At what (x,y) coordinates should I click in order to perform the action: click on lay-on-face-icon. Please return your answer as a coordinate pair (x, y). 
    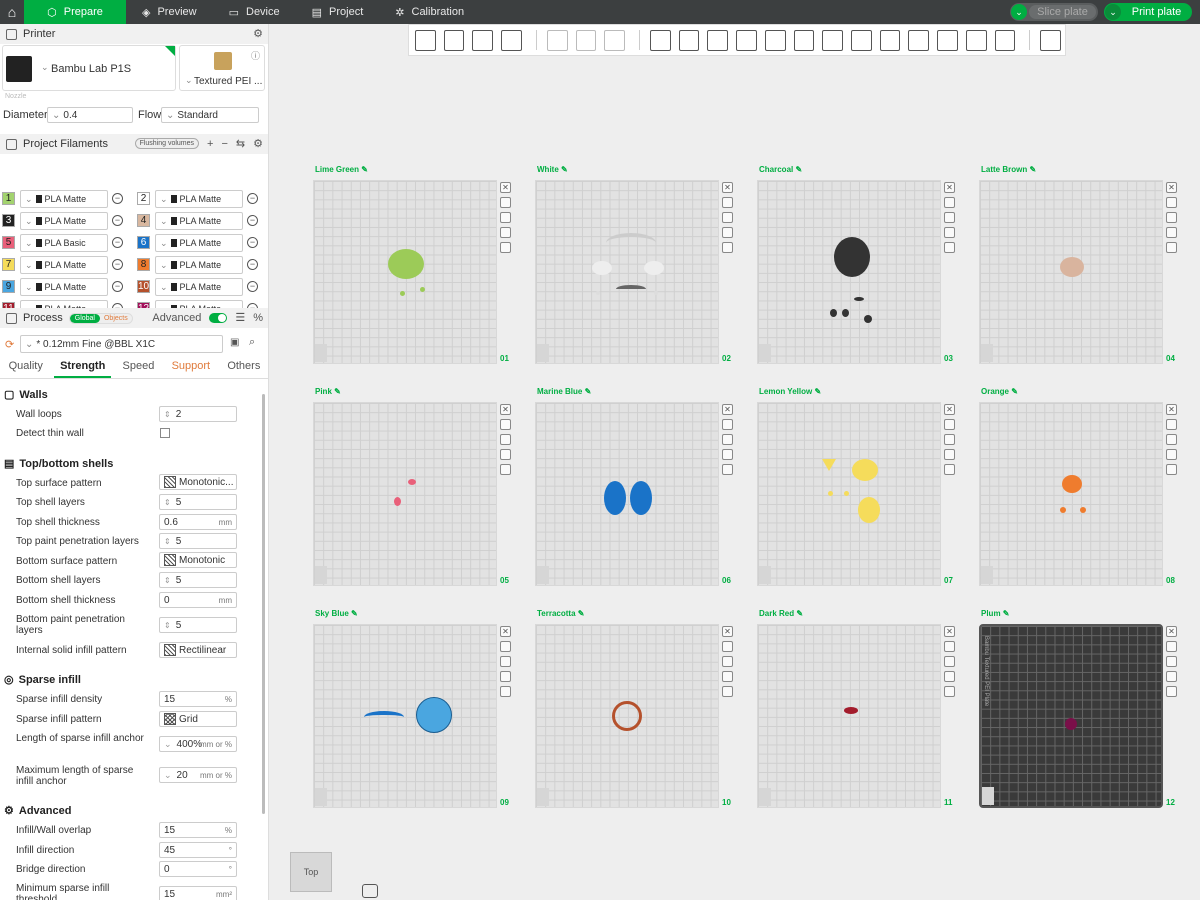
    Looking at the image, I should click on (746, 40).